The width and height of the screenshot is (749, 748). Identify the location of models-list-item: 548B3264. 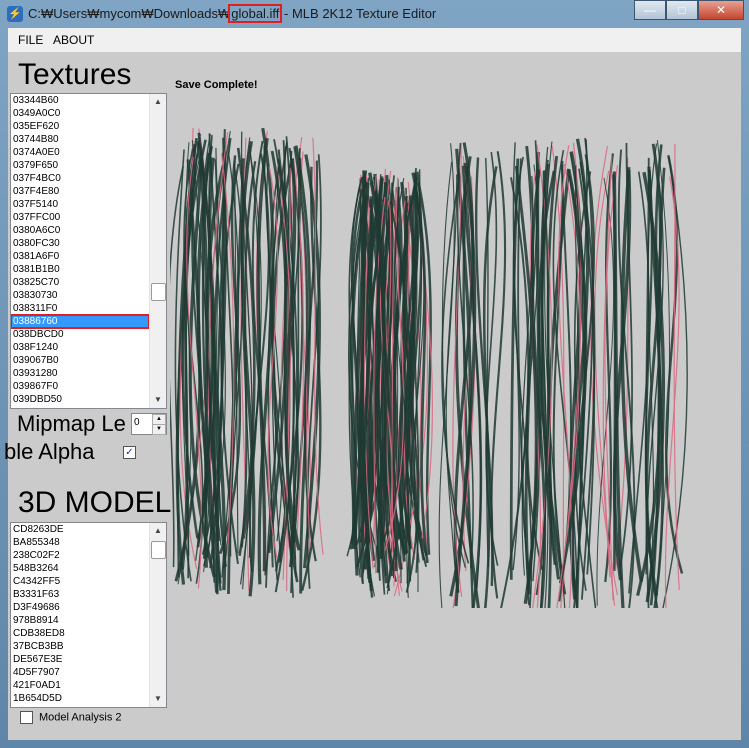
(80, 568).